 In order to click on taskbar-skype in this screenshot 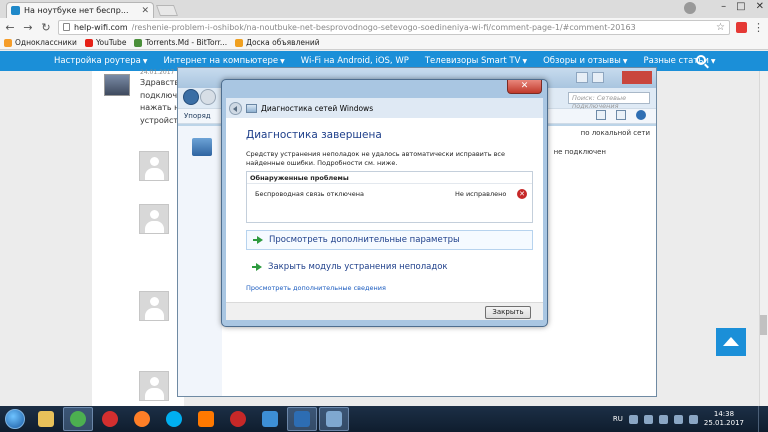, I will do `click(174, 419)`.